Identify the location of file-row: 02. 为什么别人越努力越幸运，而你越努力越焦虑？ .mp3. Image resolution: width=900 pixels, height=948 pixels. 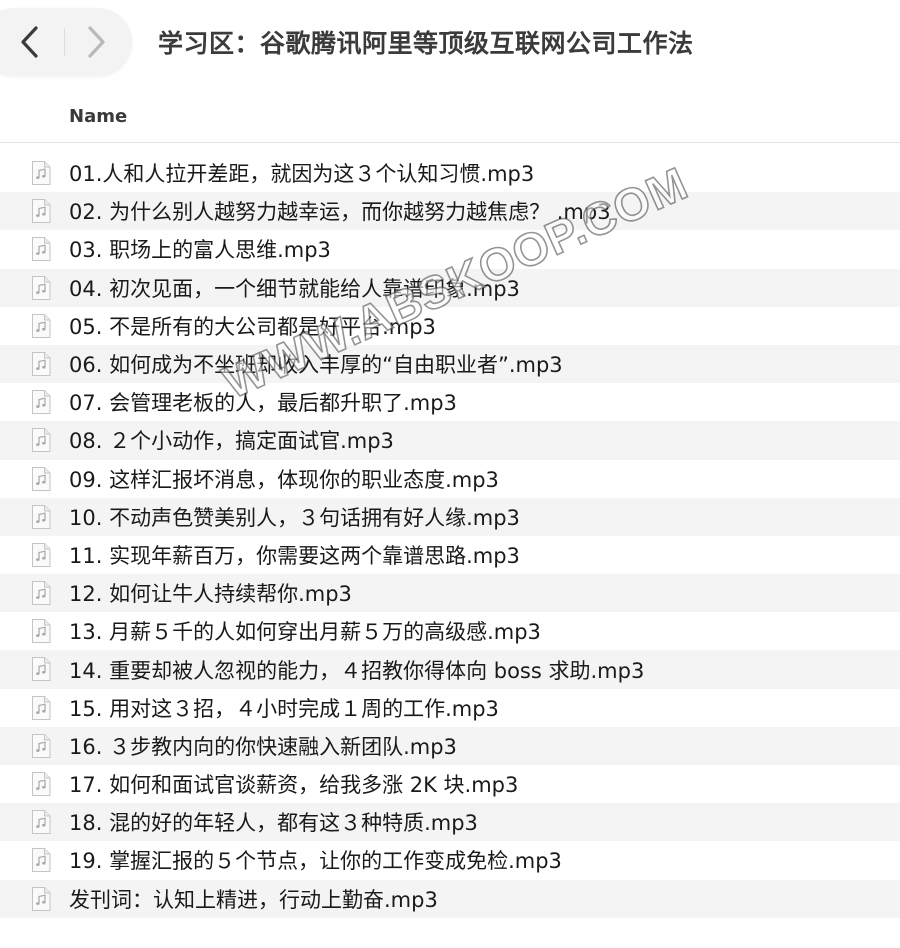
(450, 211).